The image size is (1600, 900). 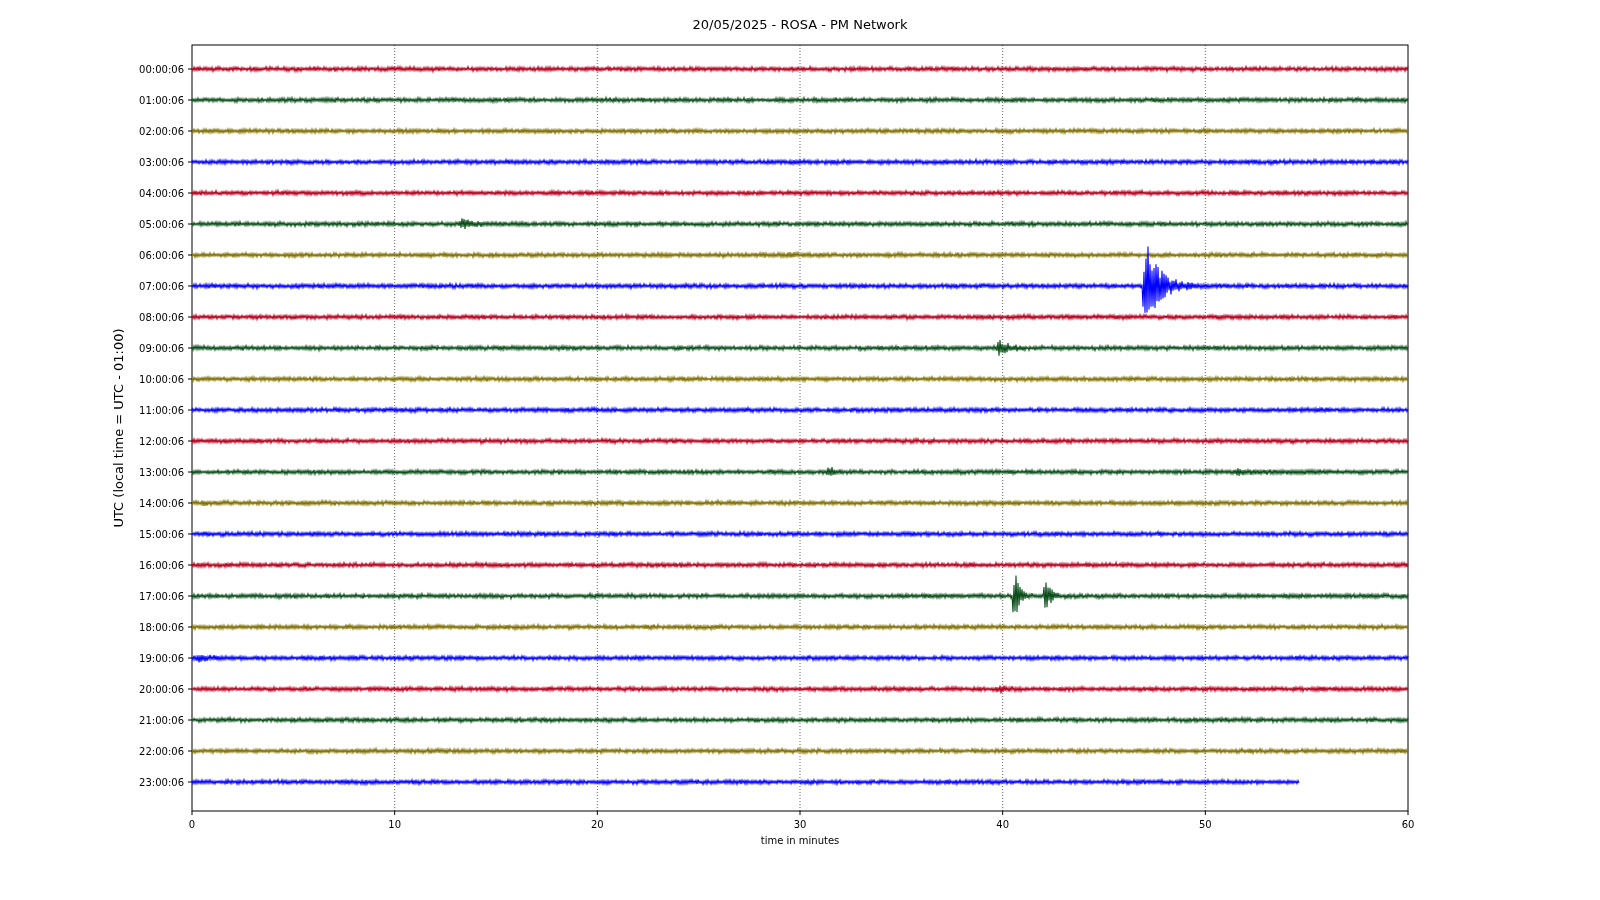 What do you see at coordinates (118, 428) in the screenshot?
I see `y-axis-title: UTC (local time = UTC - 01:00)` at bounding box center [118, 428].